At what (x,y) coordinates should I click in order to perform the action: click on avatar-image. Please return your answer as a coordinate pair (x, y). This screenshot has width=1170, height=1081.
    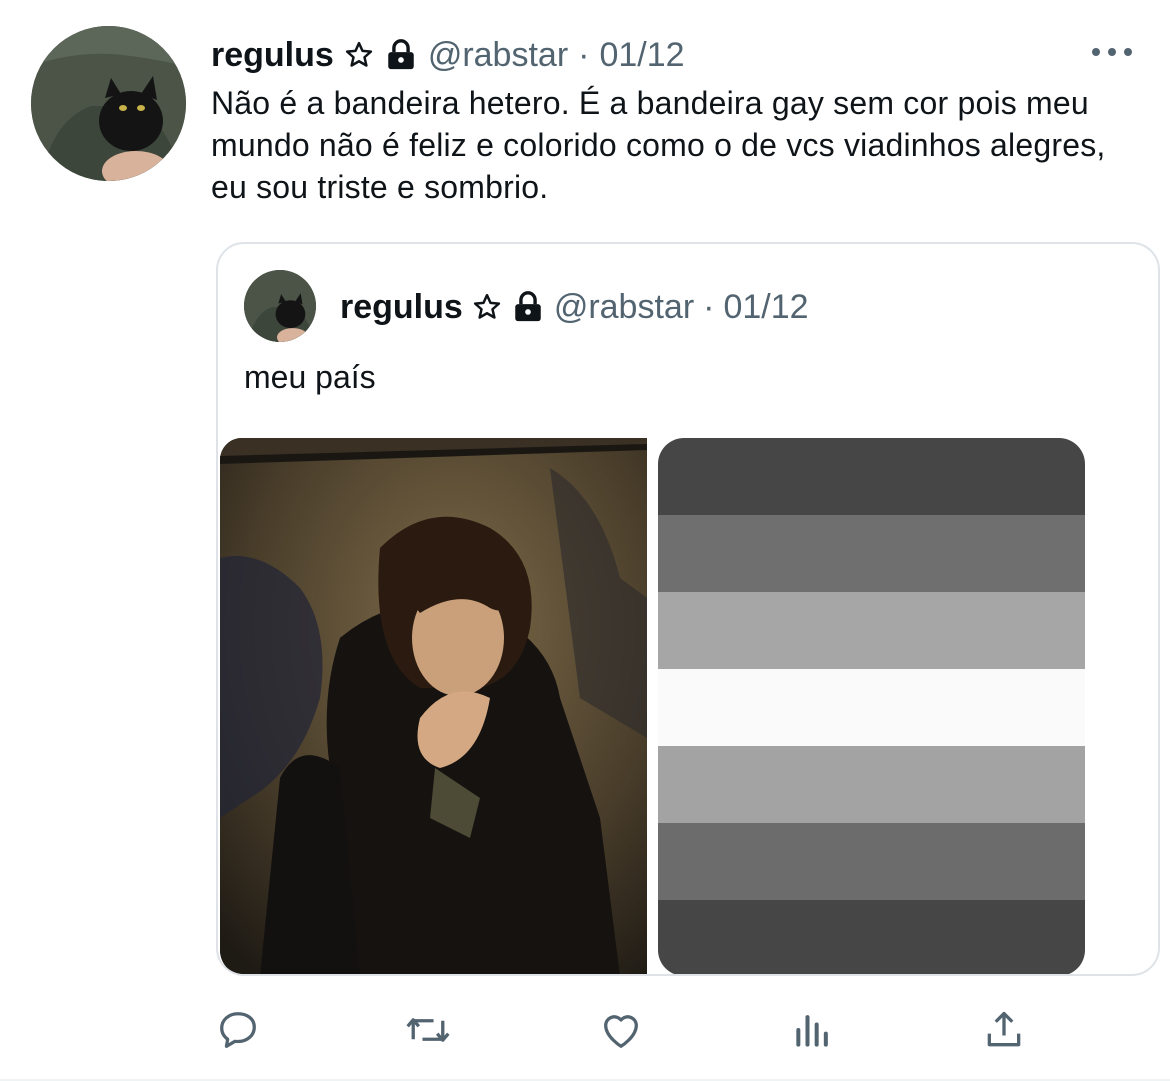
    Looking at the image, I should click on (108, 103).